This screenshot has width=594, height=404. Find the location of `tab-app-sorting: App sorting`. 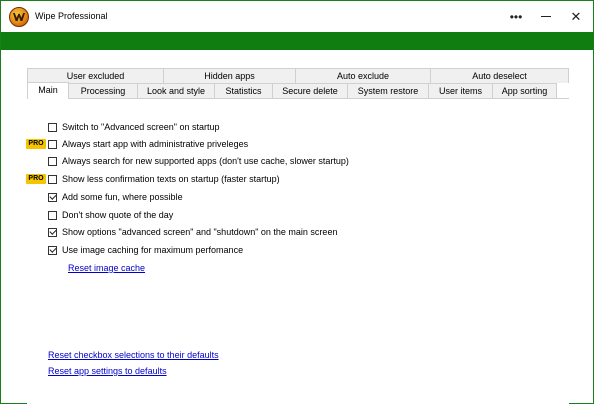

tab-app-sorting: App sorting is located at coordinates (524, 90).